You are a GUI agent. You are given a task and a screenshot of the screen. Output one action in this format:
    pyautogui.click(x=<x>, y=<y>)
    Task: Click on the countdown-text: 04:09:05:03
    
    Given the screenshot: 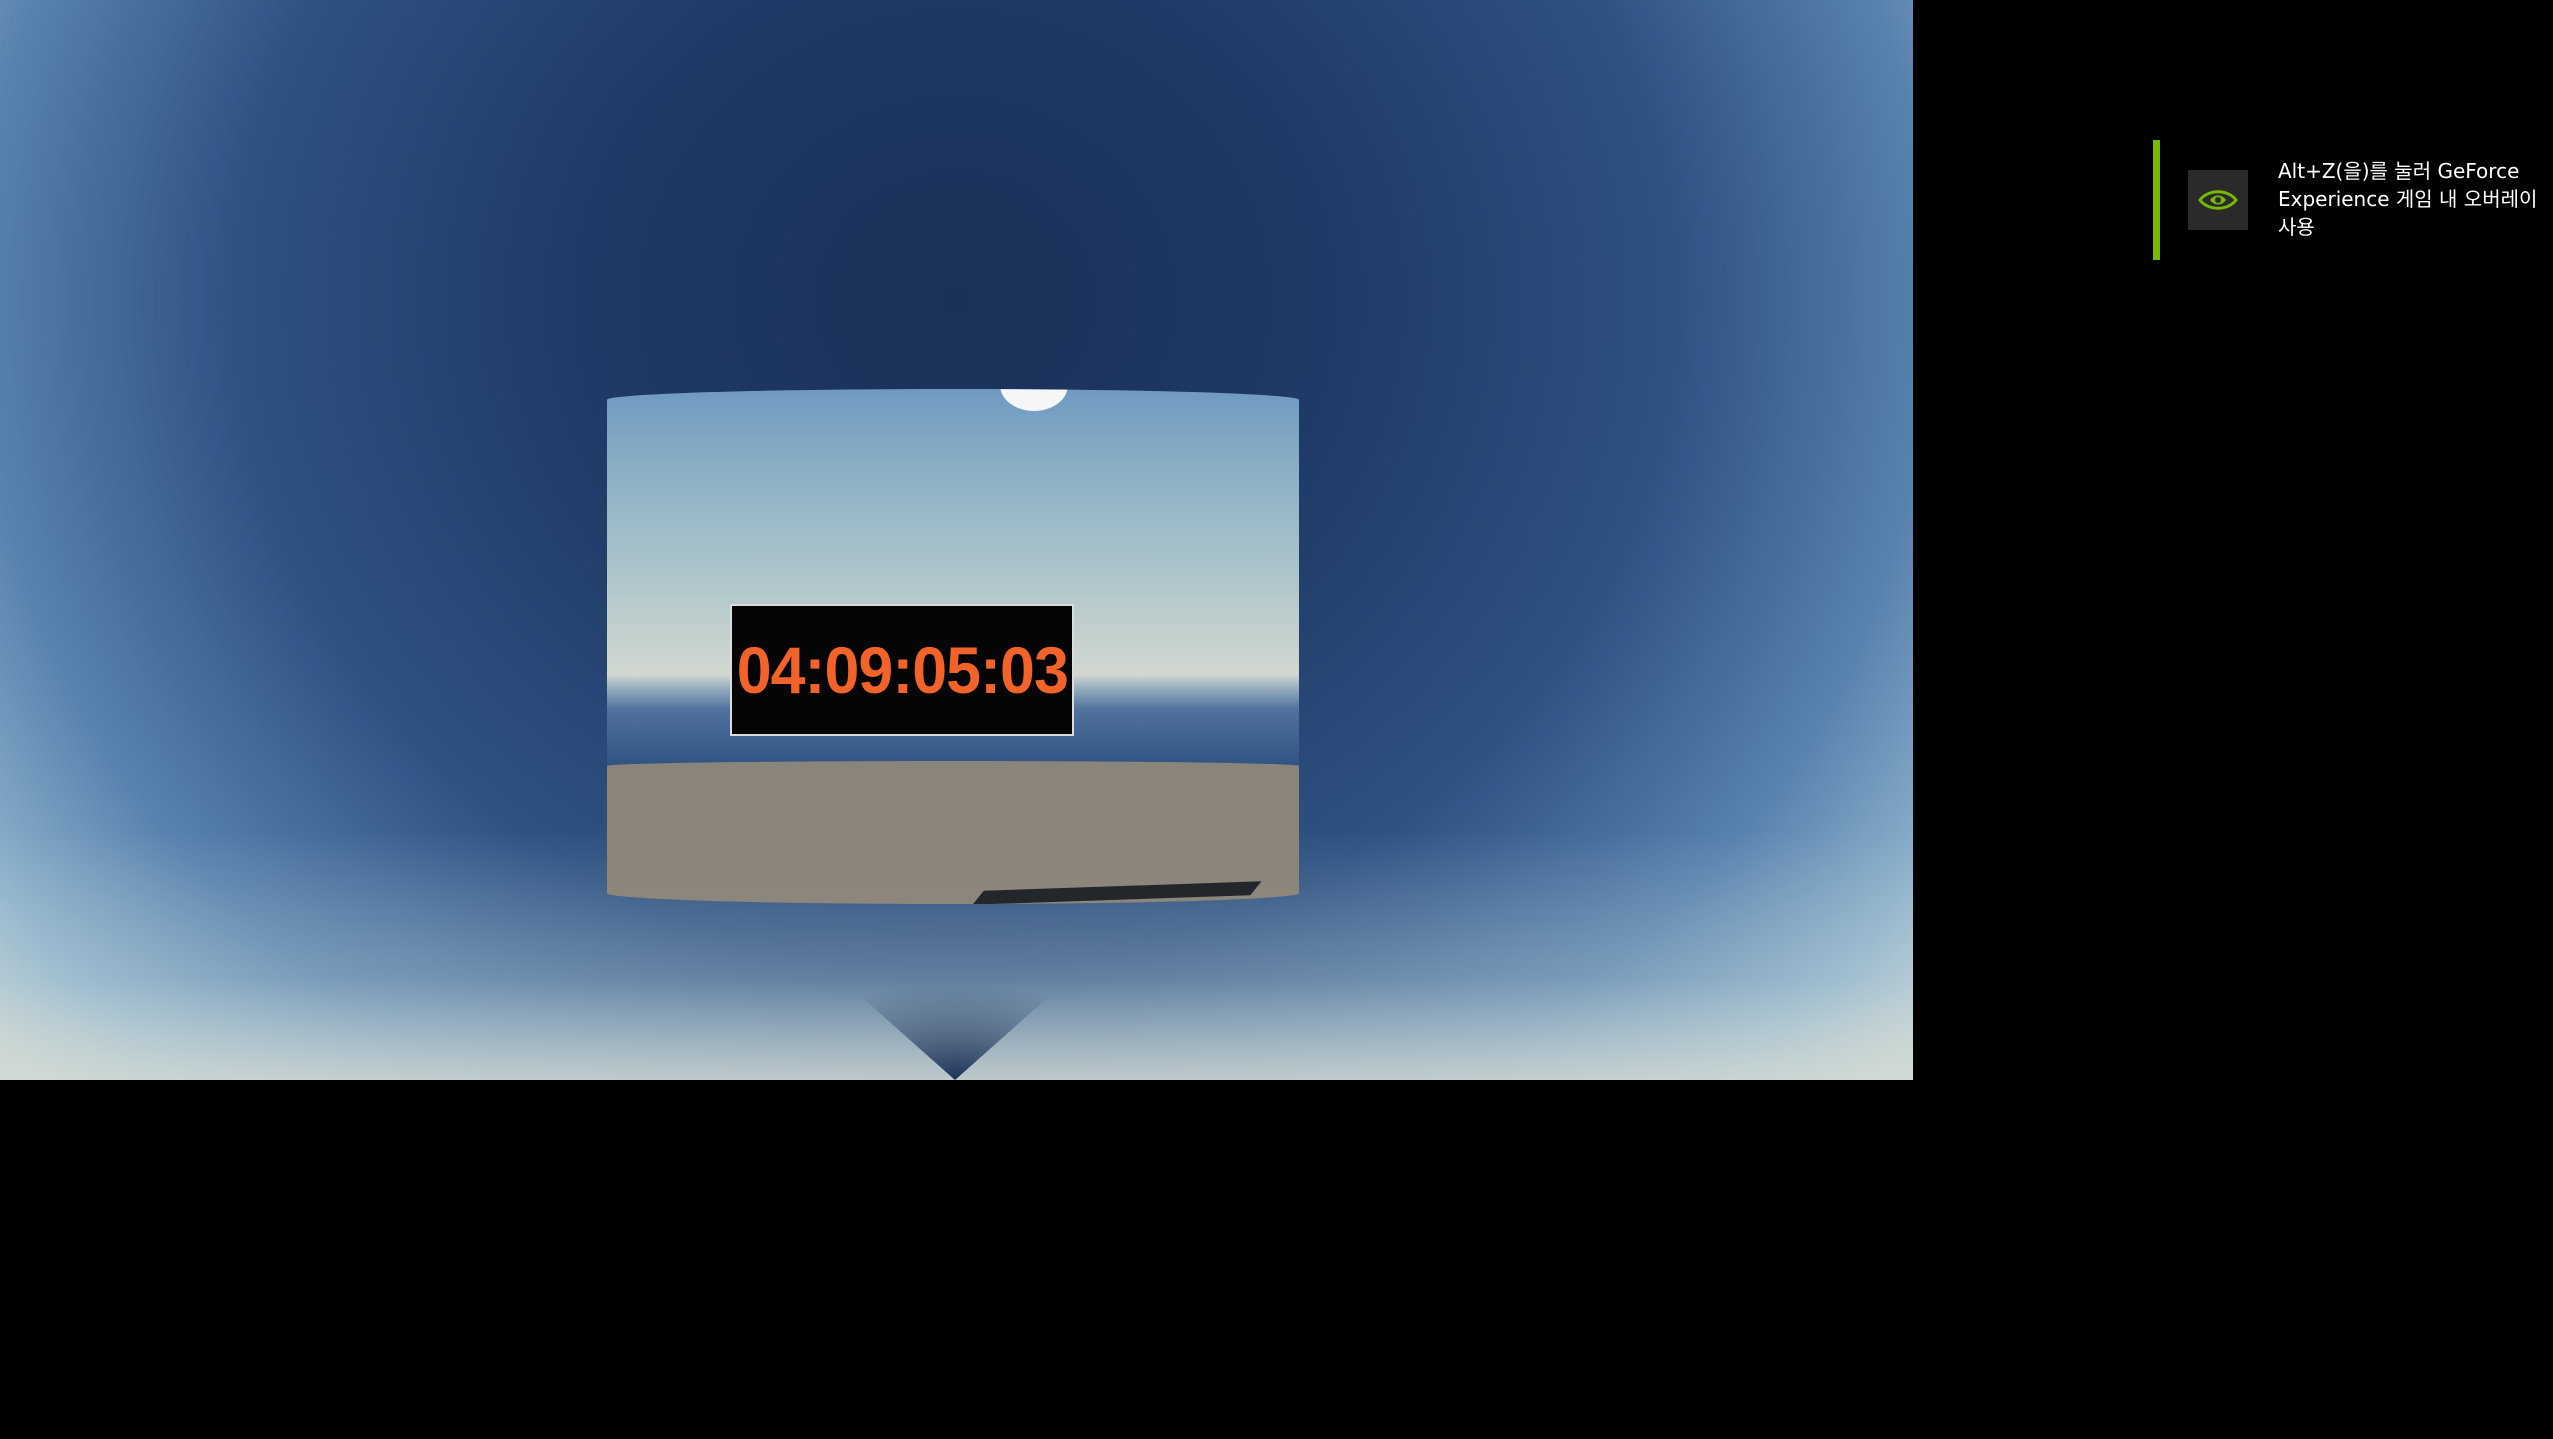 What is the action you would take?
    pyautogui.click(x=902, y=670)
    